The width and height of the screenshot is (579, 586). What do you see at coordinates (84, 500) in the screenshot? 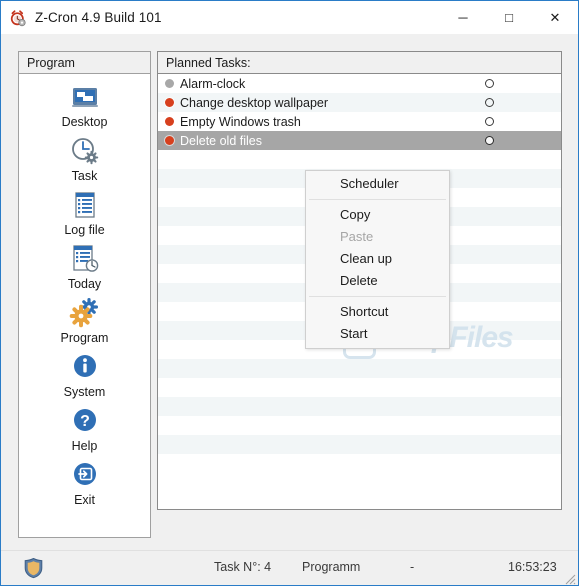
I see `sidebar-item-label: Exit` at bounding box center [84, 500].